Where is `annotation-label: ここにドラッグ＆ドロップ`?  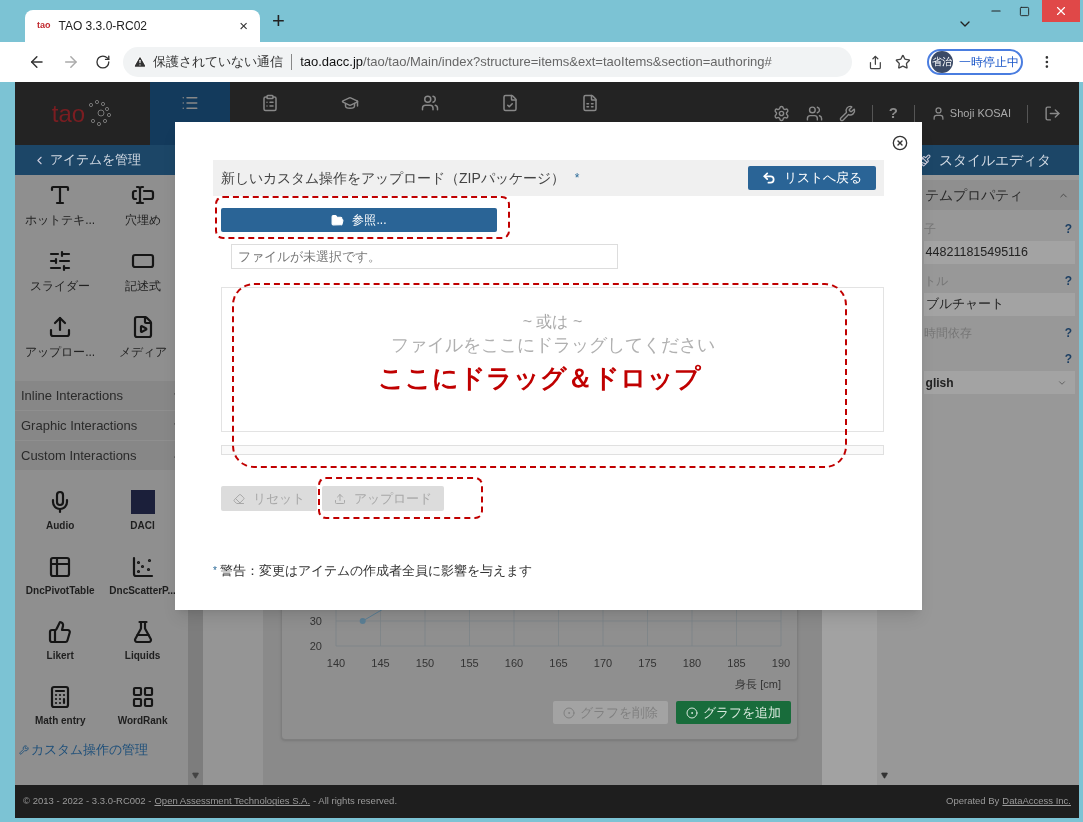 annotation-label: ここにドラッグ＆ドロップ is located at coordinates (539, 378).